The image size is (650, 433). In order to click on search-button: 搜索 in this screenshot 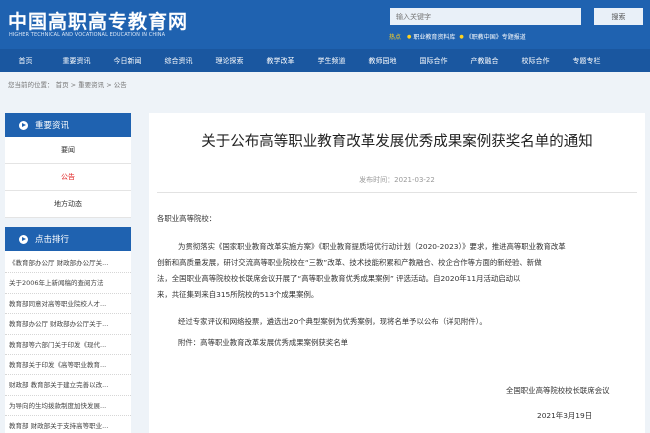, I will do `click(618, 16)`.